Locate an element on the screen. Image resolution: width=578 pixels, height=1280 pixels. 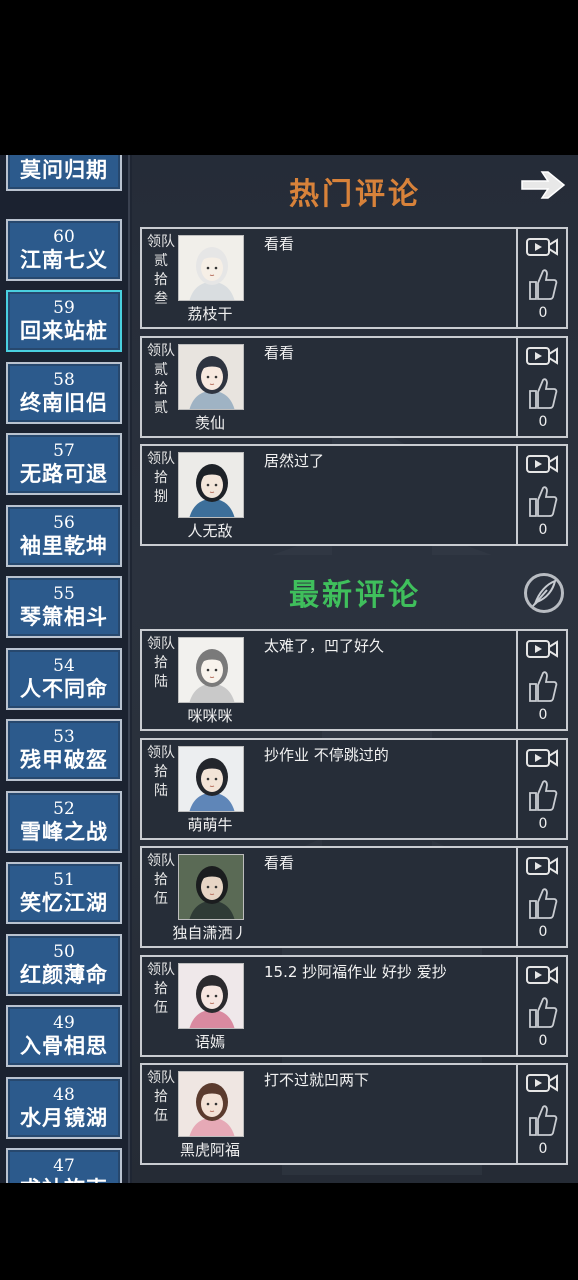
level-number: 48 is located at coordinates (64, 1094).